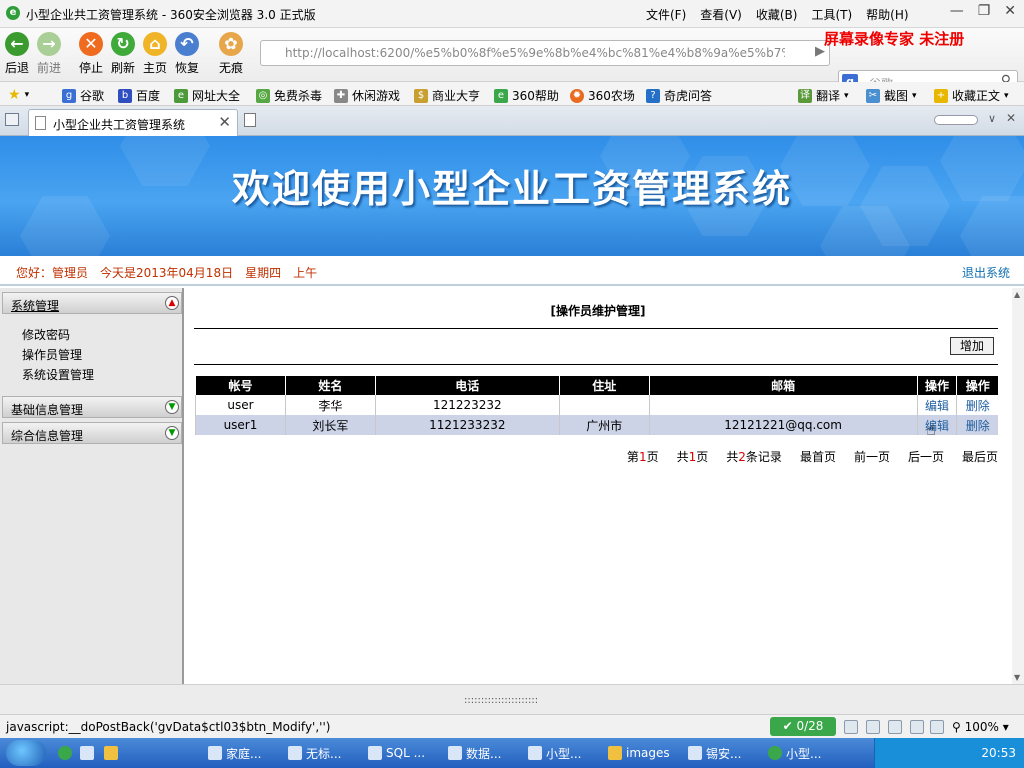  I want to click on translate-tool: 译翻译 ▾, so click(823, 95).